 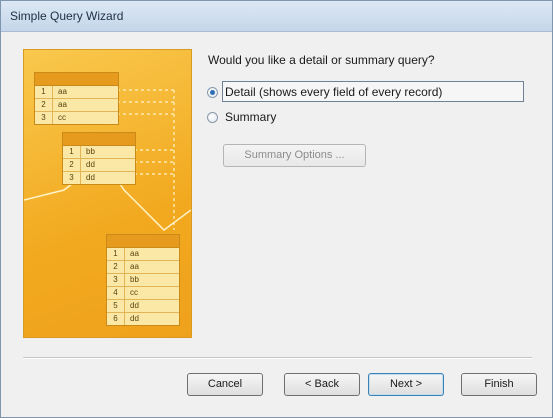 What do you see at coordinates (212, 117) in the screenshot?
I see `summary-radio` at bounding box center [212, 117].